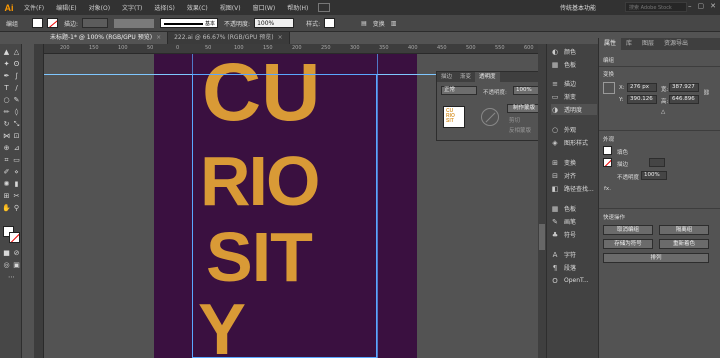  What do you see at coordinates (164, 7) in the screenshot?
I see `menu-select: 选择(S)` at bounding box center [164, 7].